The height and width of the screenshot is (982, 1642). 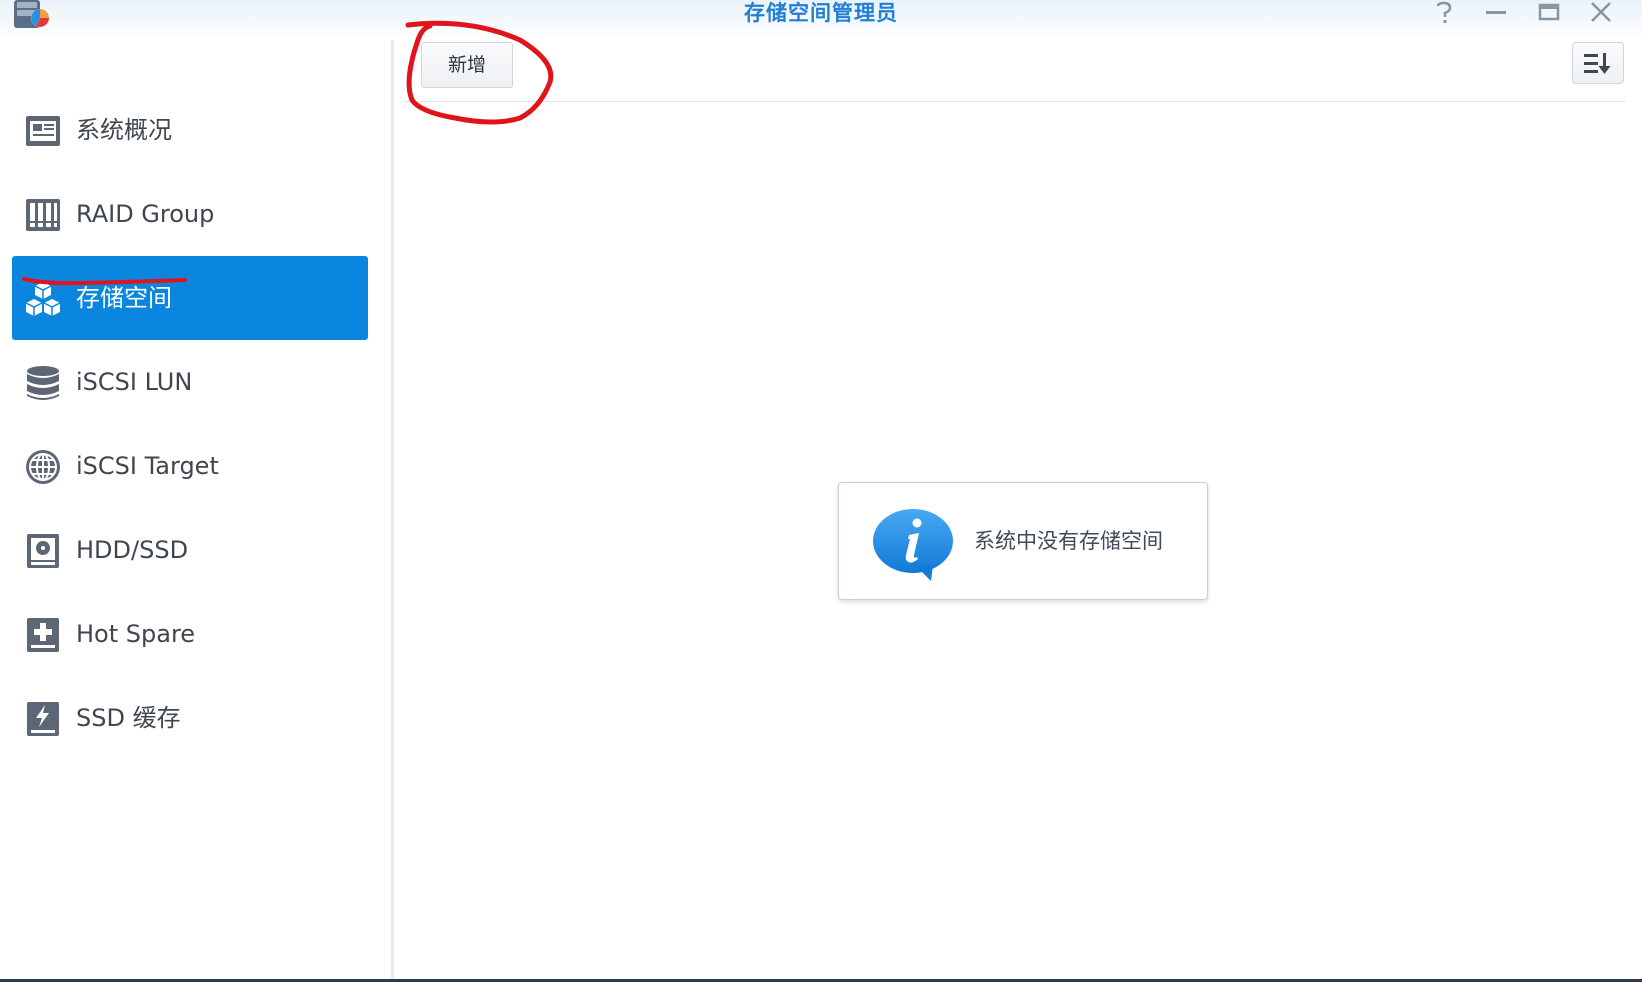 I want to click on hdd-icon, so click(x=43, y=551).